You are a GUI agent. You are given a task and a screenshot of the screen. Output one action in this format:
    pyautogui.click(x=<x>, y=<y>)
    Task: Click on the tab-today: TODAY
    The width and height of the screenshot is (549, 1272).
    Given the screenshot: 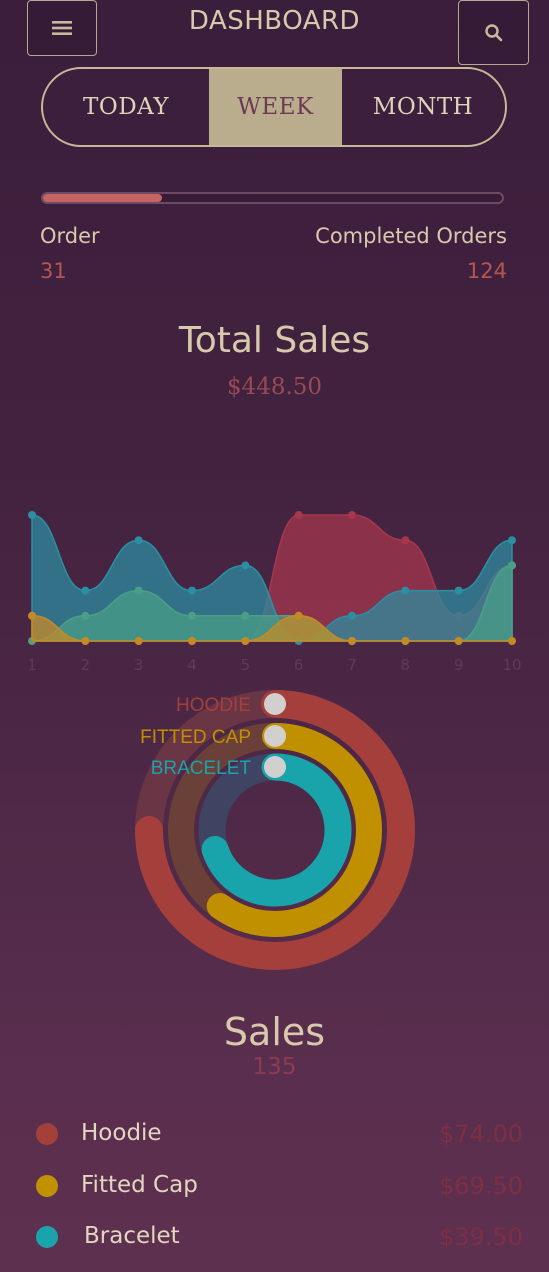 What is the action you would take?
    pyautogui.click(x=126, y=107)
    